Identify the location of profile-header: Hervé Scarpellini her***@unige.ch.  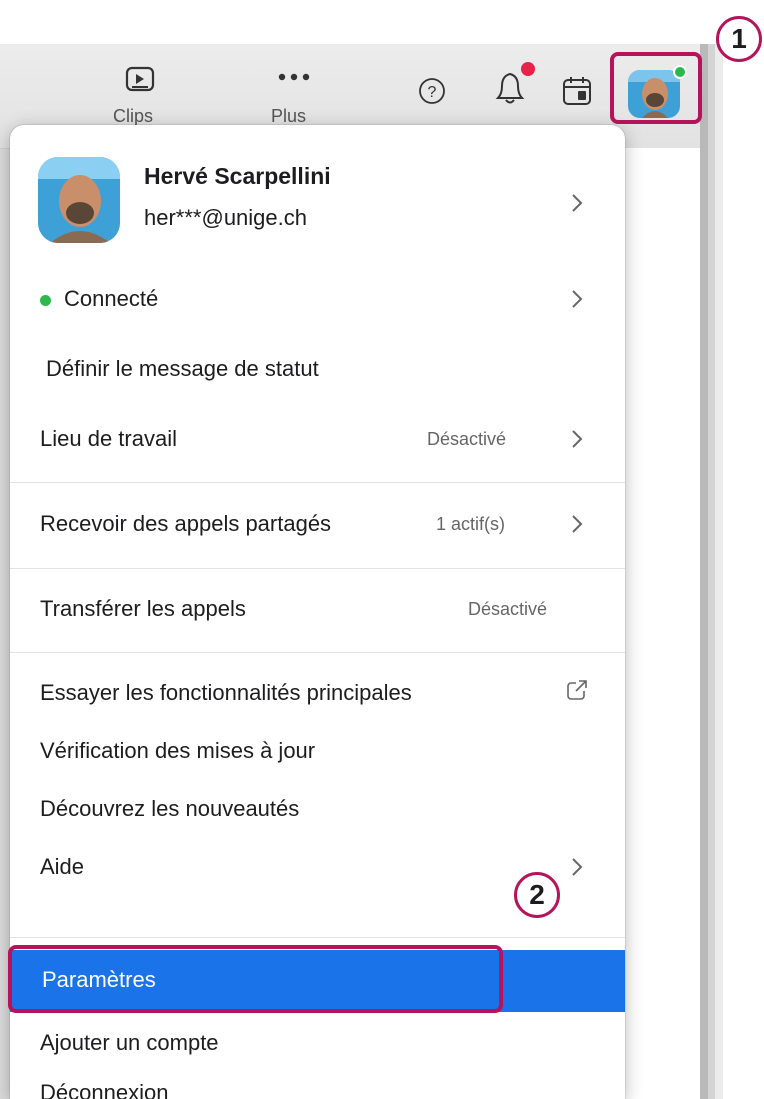
(317, 195).